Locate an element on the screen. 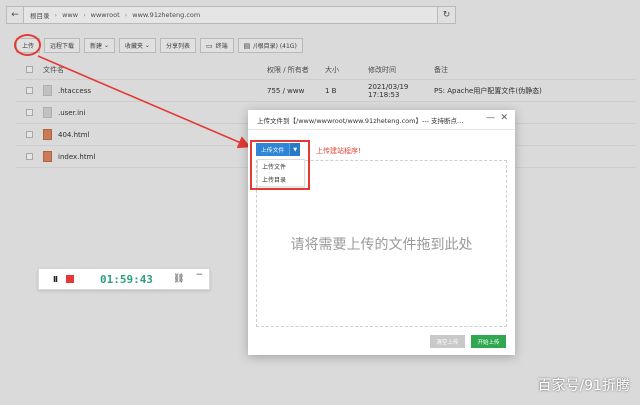  pause-button: II is located at coordinates (55, 279).